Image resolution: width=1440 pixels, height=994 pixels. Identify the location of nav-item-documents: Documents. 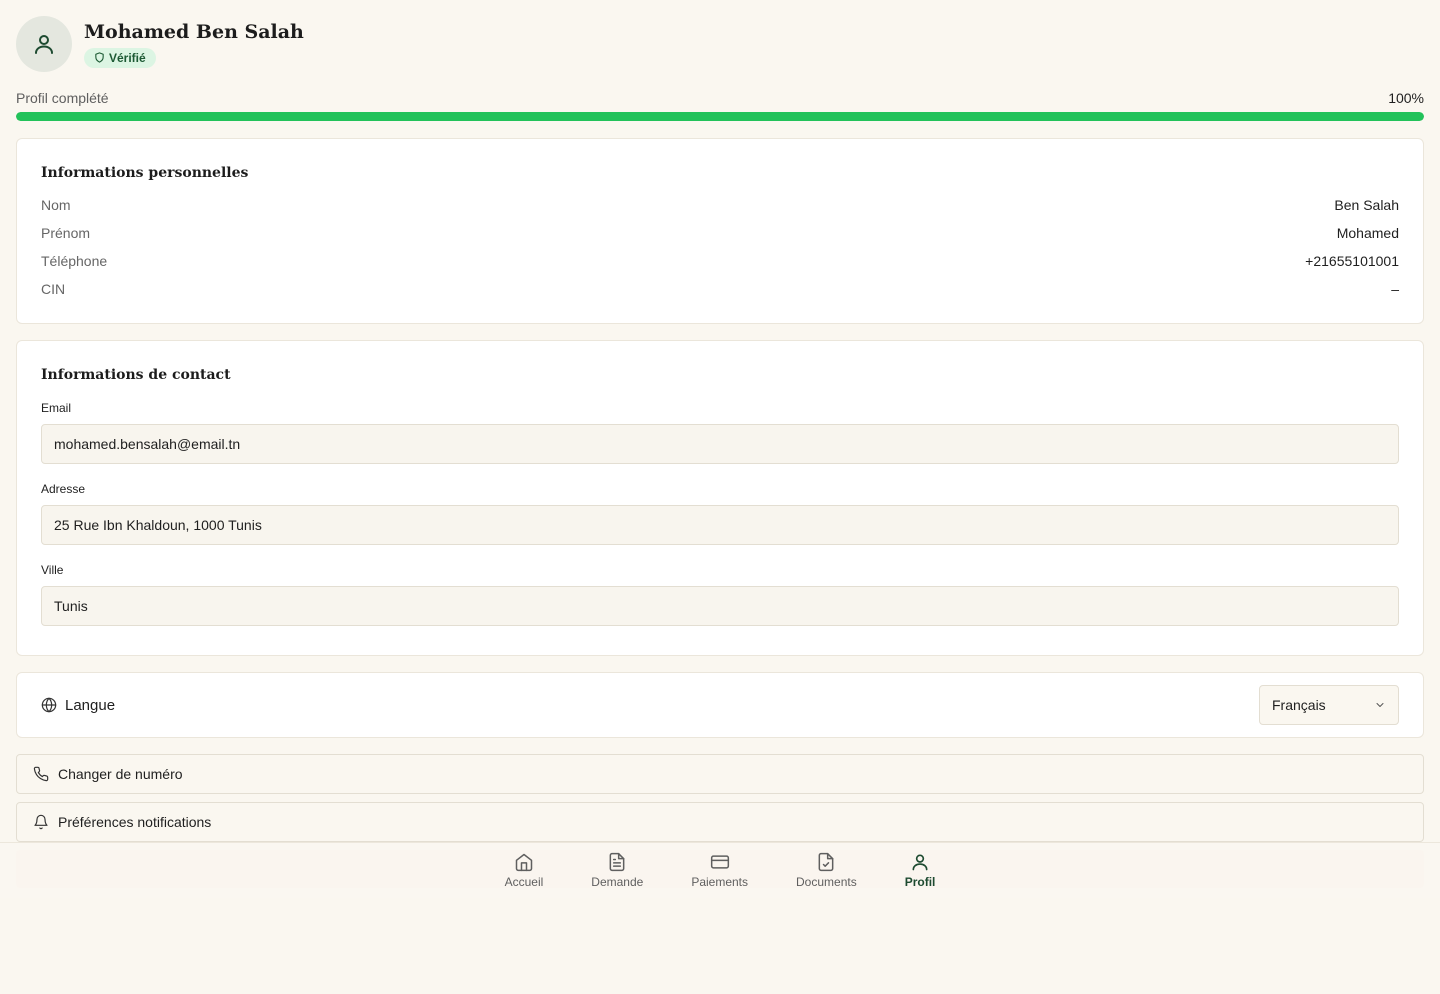
(826, 870).